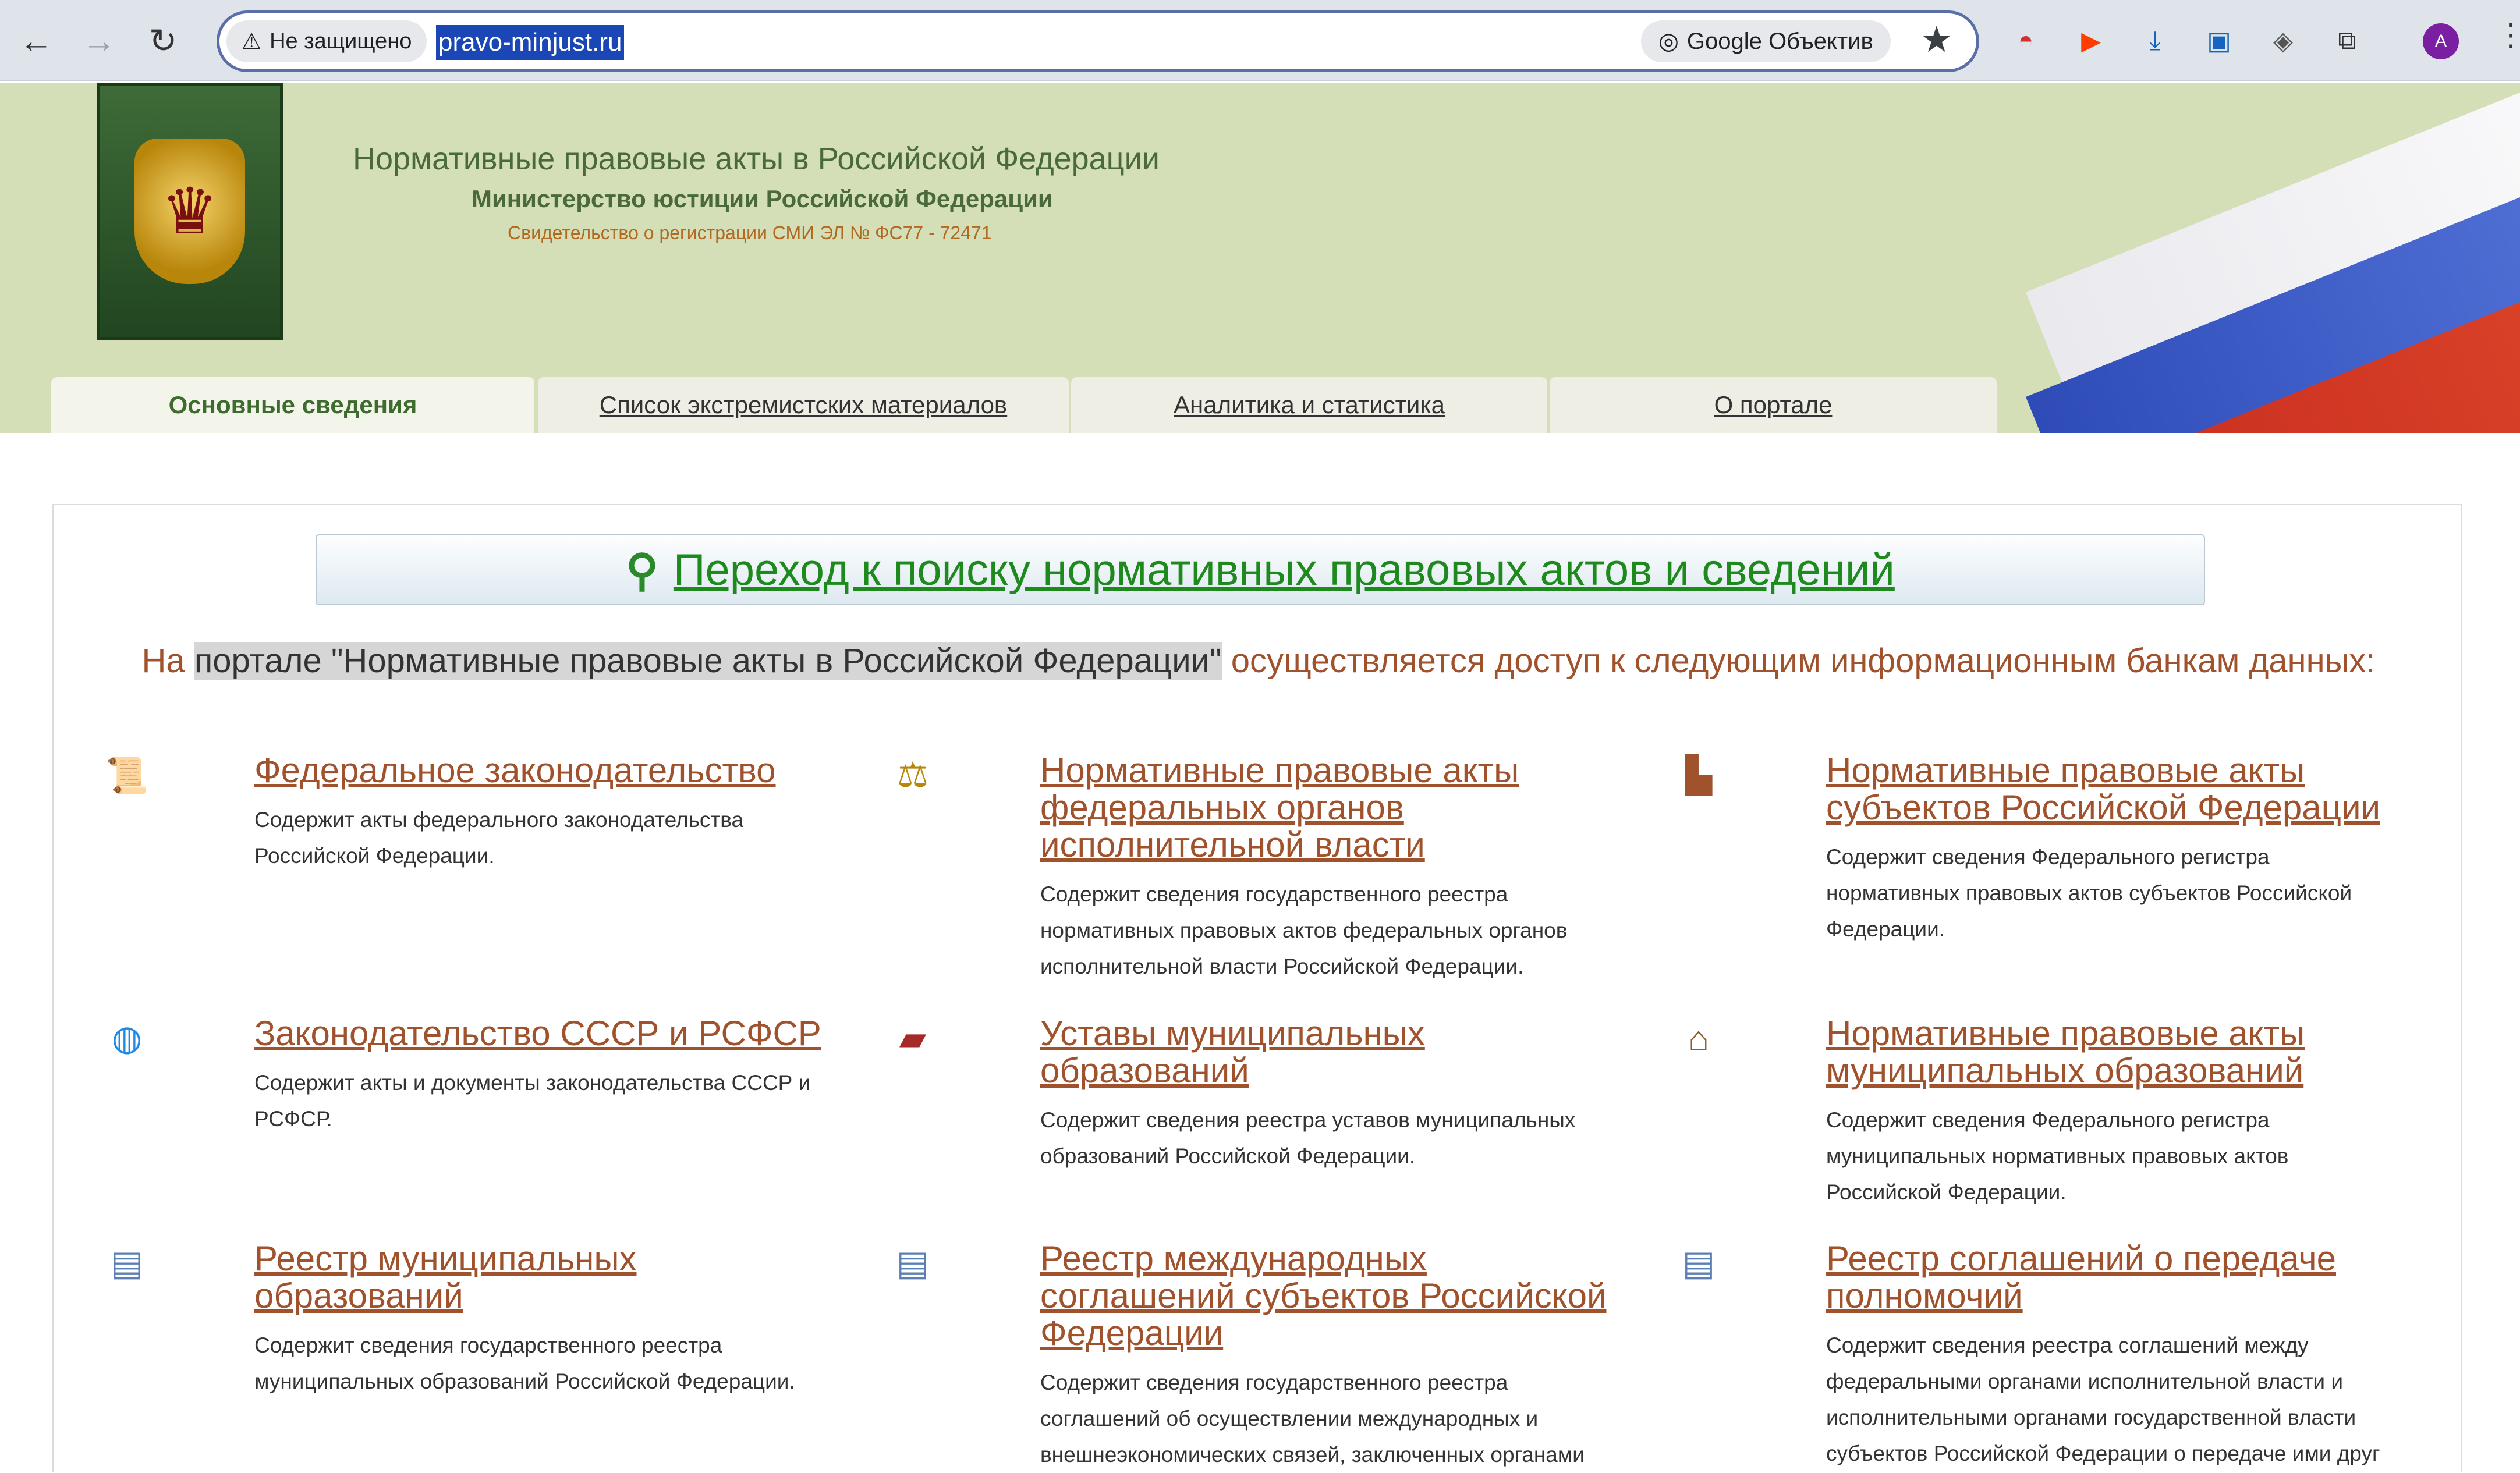  I want to click on pokeball-extension-icon: ◓, so click(2025, 40).